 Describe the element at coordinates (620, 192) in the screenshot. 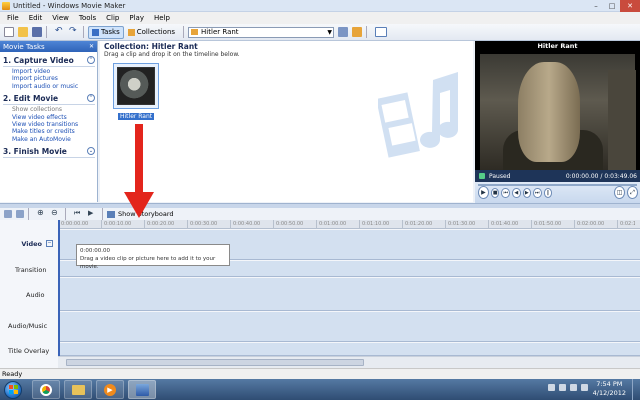

I see `snapshot-button: ◫` at that location.